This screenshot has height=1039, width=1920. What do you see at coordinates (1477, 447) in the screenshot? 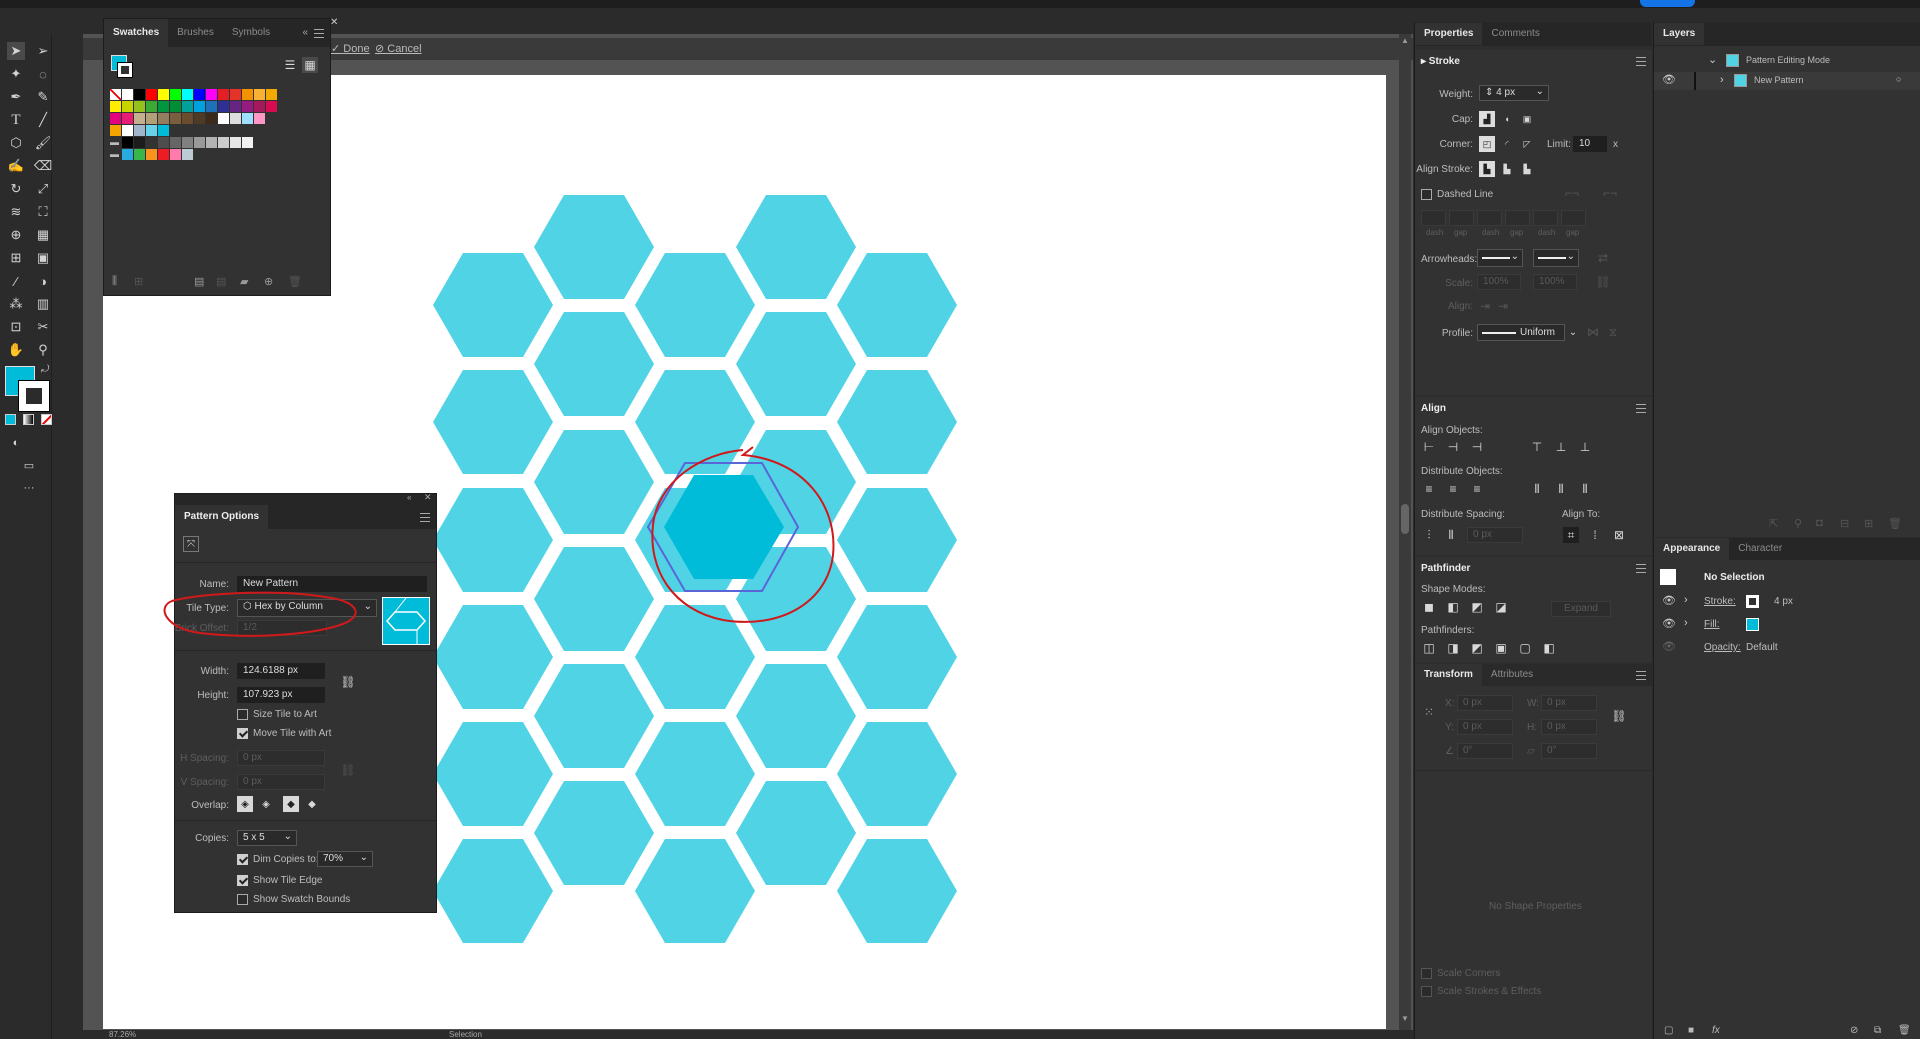
I see `horizontal-align-right-icon: ⊣` at bounding box center [1477, 447].